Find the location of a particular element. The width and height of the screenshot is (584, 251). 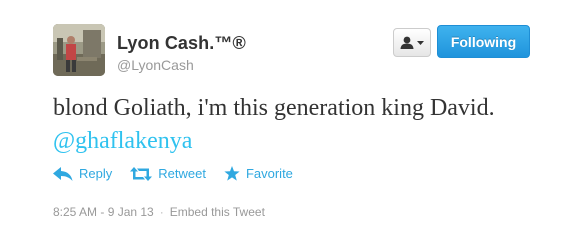

following-button: Following is located at coordinates (483, 41).